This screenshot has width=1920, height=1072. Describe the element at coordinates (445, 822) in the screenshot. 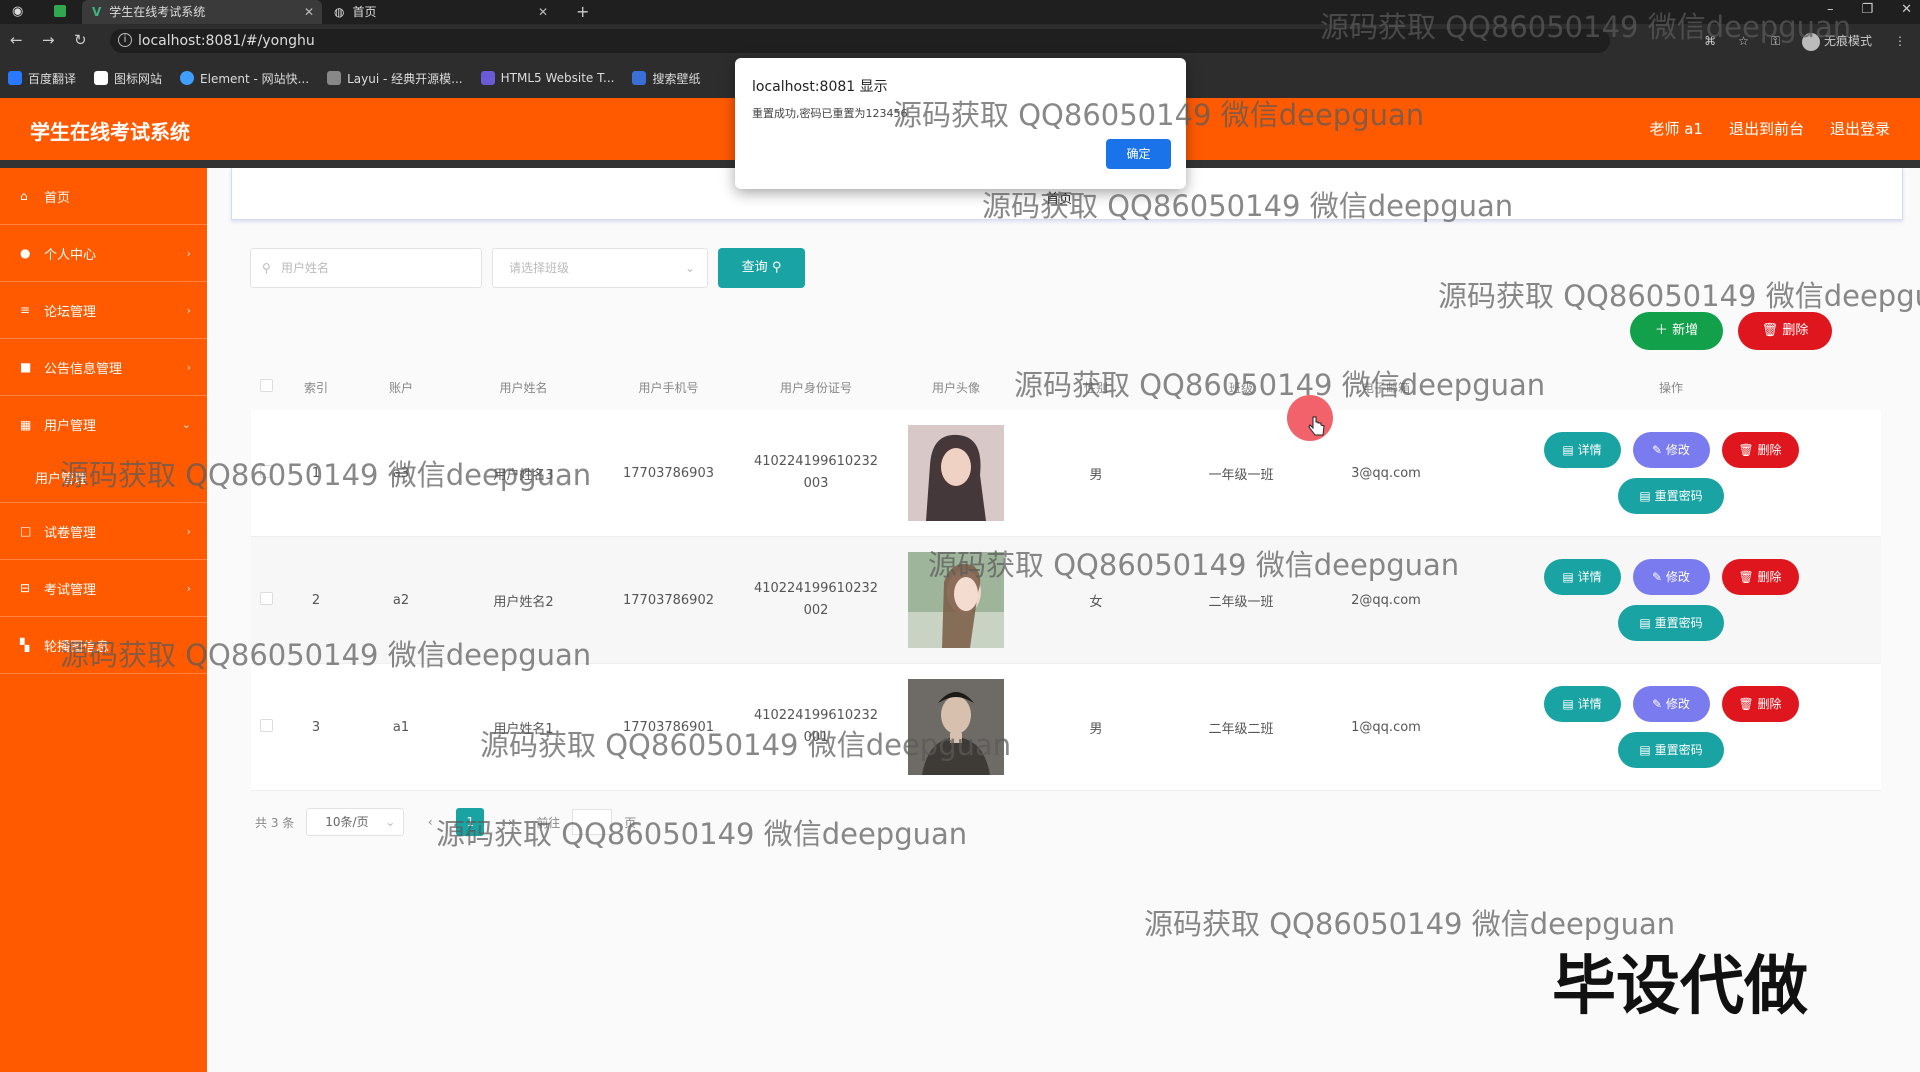

I see `pagination: 共 3 条 10条/页 ⌄ ‹ 1 › 前往 页` at that location.